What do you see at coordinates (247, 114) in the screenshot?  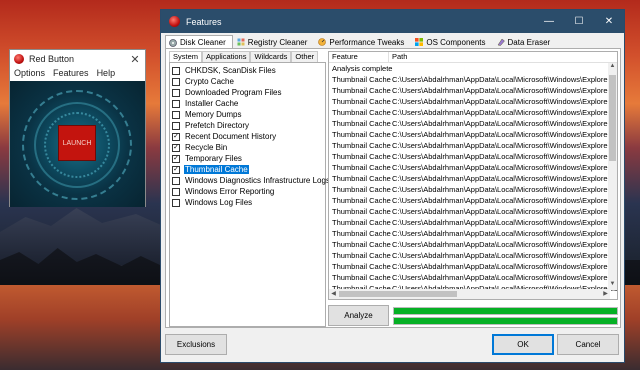 I see `cleanup-item: Memory Dumps` at bounding box center [247, 114].